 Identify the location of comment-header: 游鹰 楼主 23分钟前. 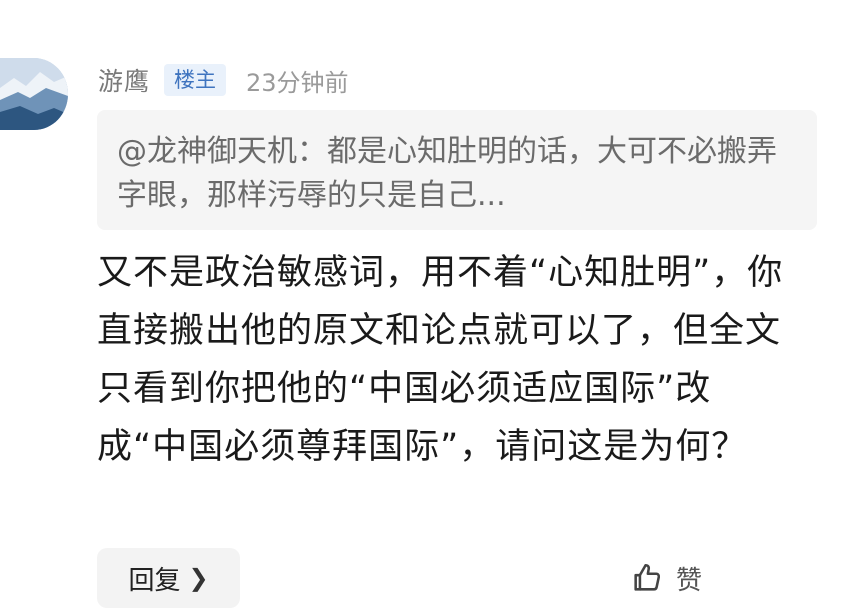
(223, 80).